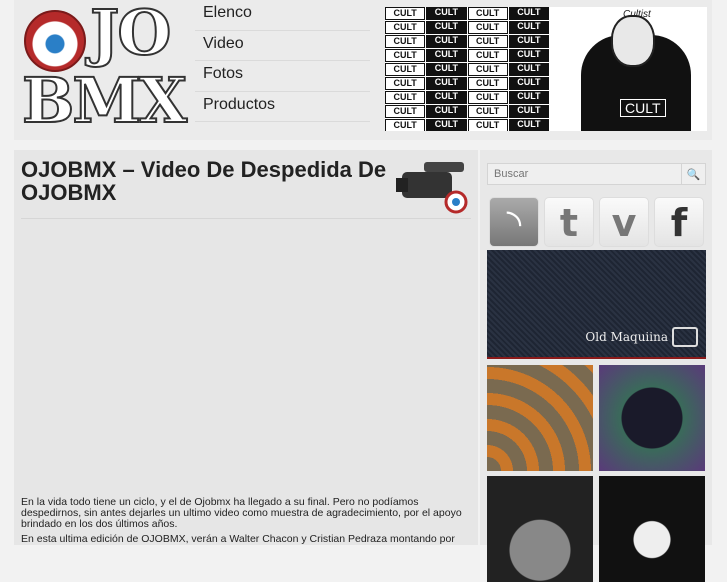 This screenshot has height=582, width=727. Describe the element at coordinates (596, 304) in the screenshot. I see `old-maquiina-ad: Old Maquiina` at that location.